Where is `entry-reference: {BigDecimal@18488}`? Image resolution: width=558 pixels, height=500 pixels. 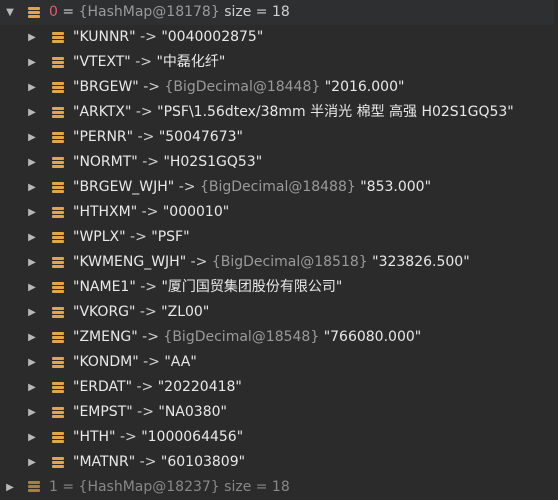 entry-reference: {BigDecimal@18488} is located at coordinates (277, 187).